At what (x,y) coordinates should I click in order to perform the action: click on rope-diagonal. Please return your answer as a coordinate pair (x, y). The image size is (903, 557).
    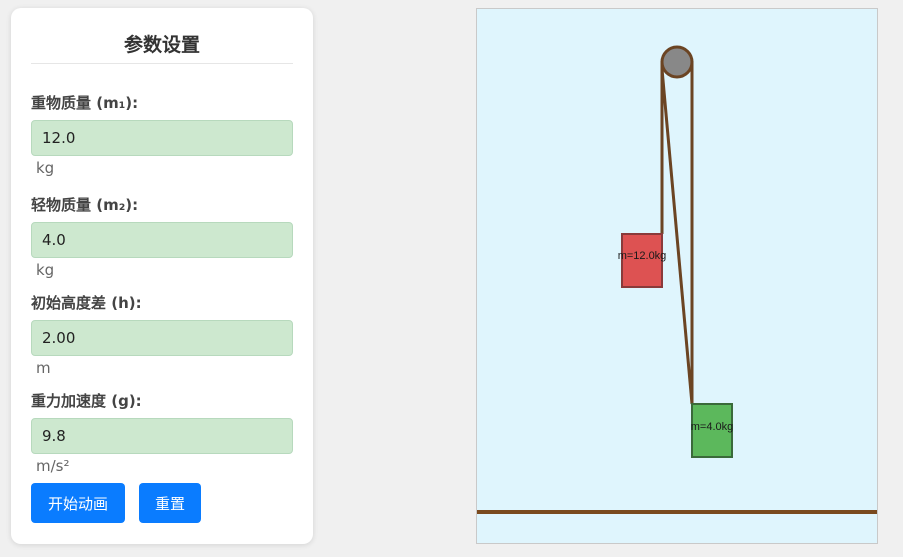
    Looking at the image, I should click on (677, 236).